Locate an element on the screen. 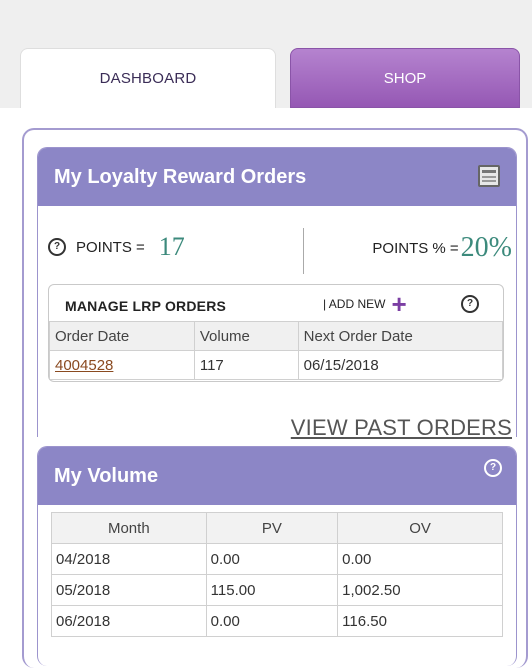 The image size is (532, 668). points-percent-summary: POINTS % = 20% is located at coordinates (442, 248).